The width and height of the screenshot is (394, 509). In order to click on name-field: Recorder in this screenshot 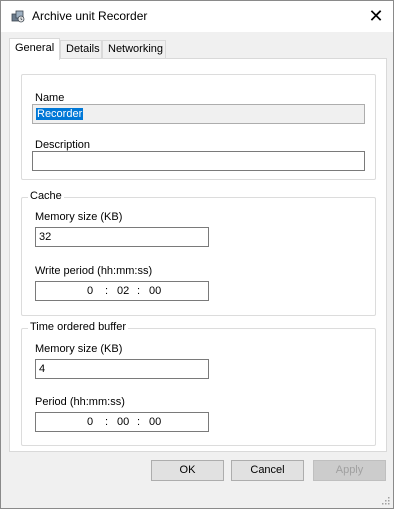, I will do `click(198, 114)`.